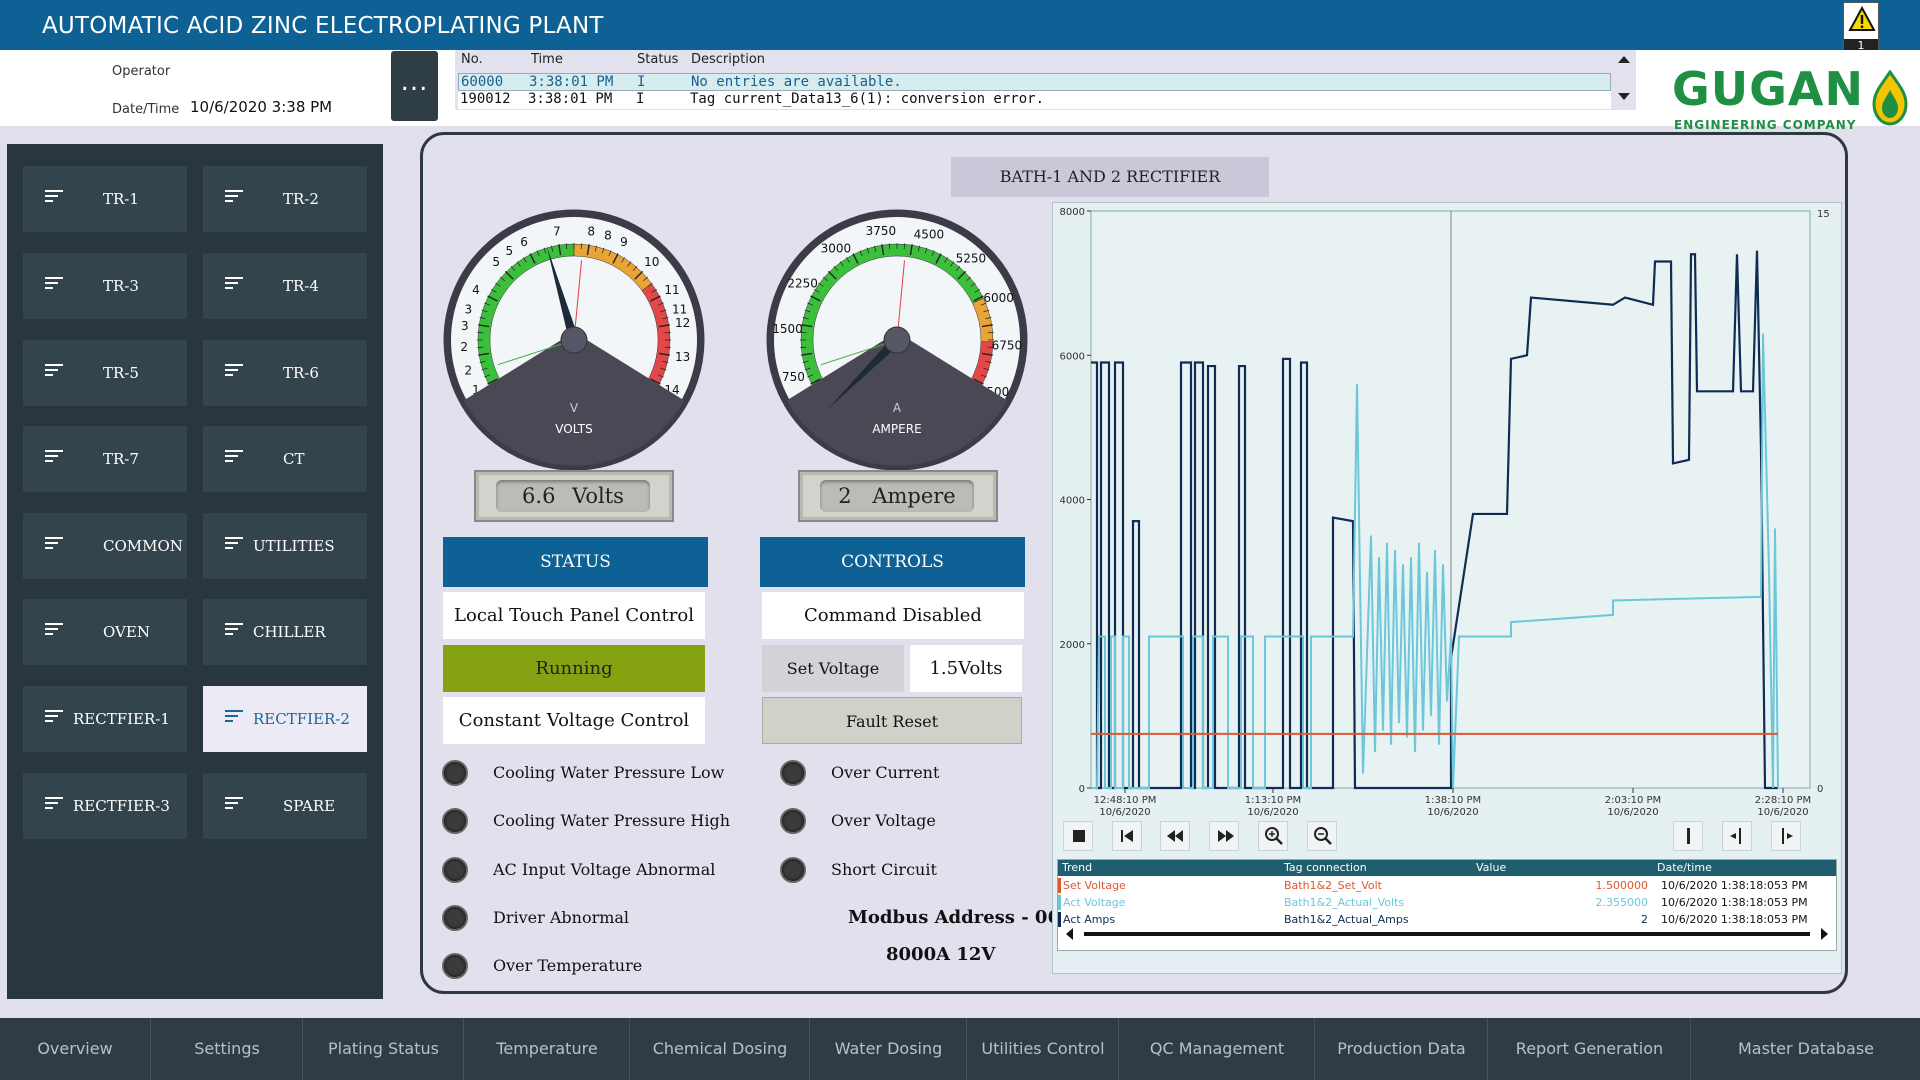 This screenshot has width=1920, height=1080. I want to click on fault-reset-button: Fault Reset, so click(892, 720).